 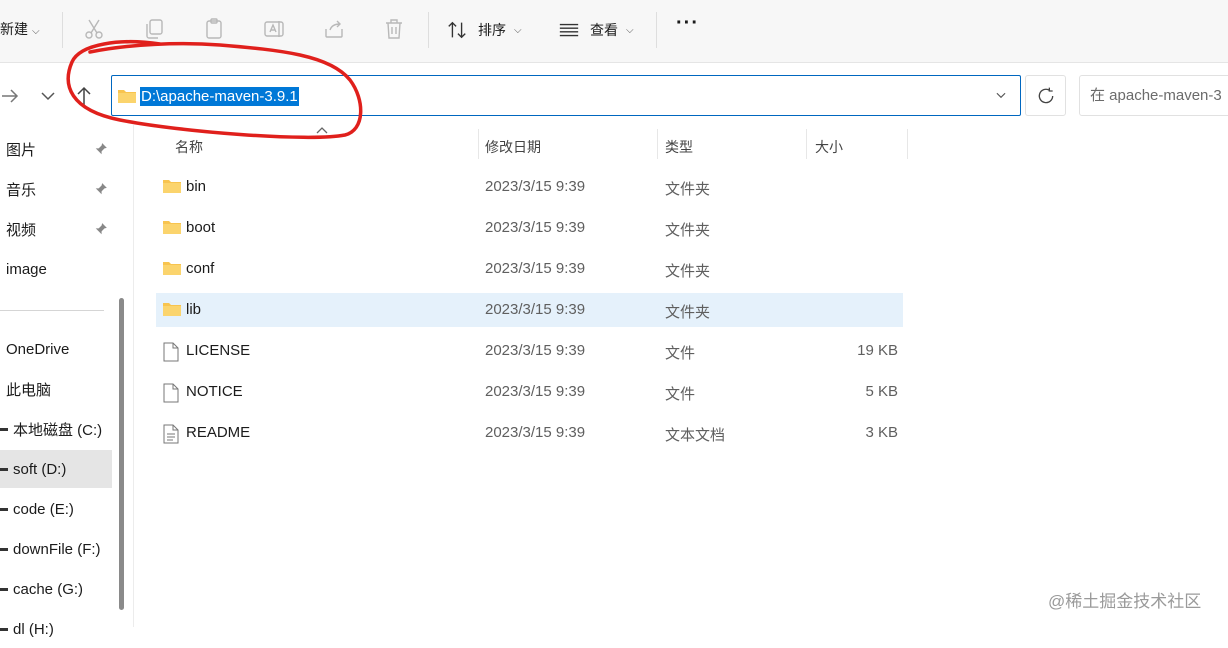 I want to click on view-icon, so click(x=569, y=30).